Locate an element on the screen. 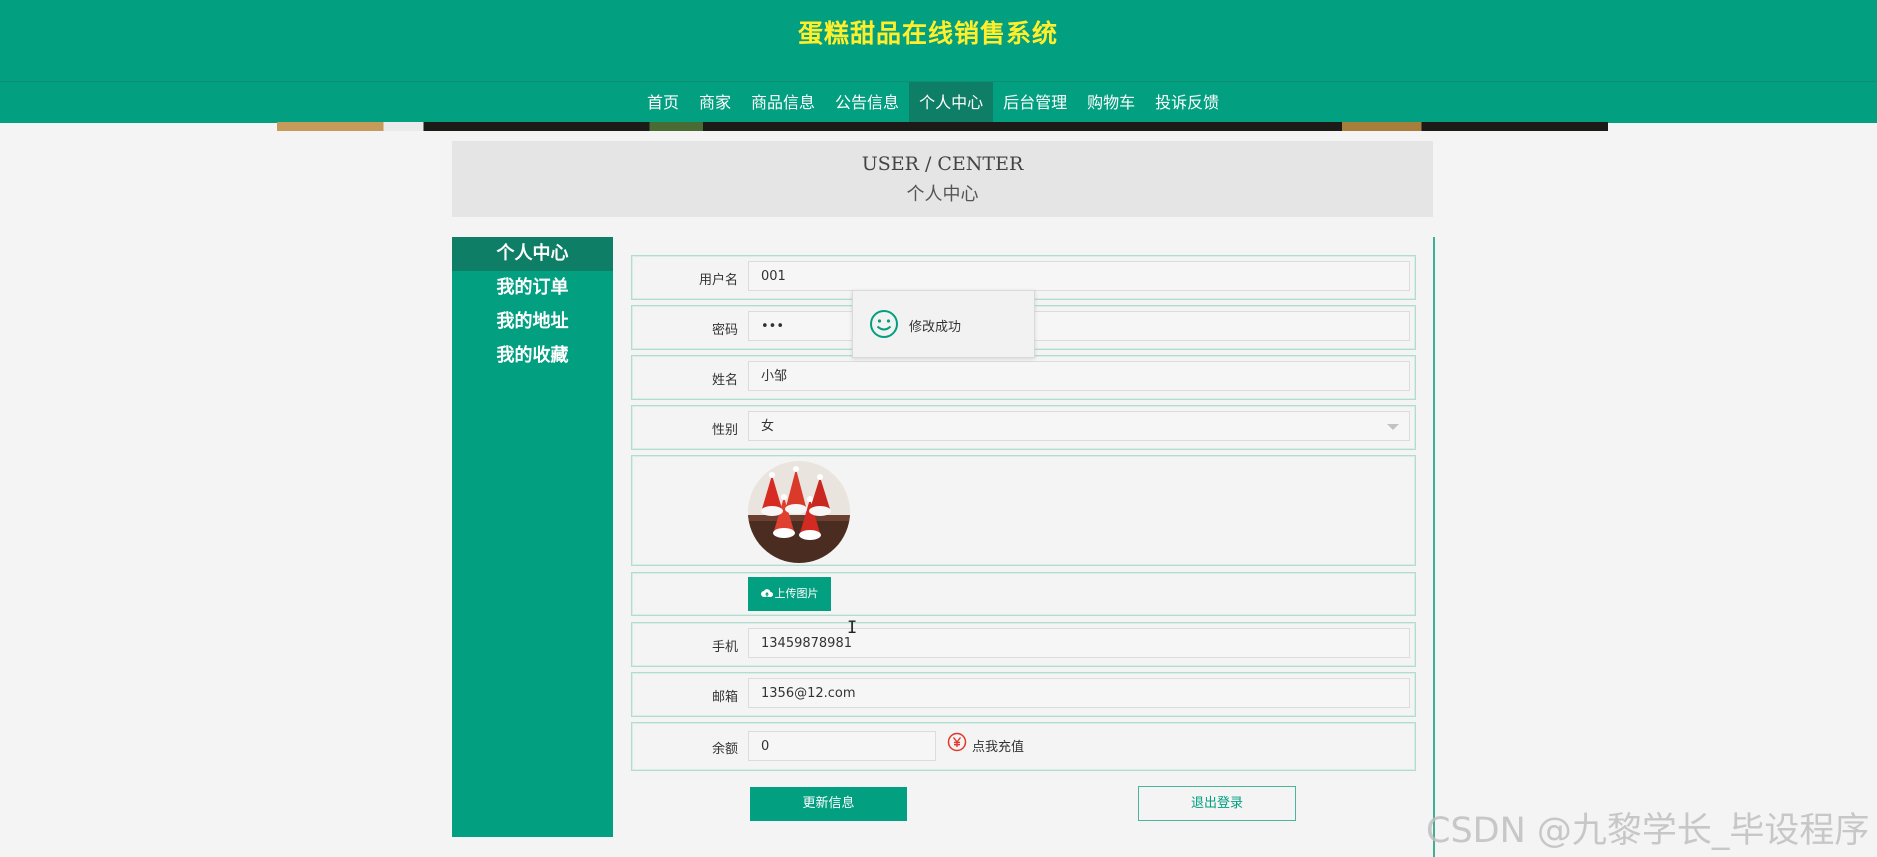  nav-item-merchants: 商家 is located at coordinates (715, 102).